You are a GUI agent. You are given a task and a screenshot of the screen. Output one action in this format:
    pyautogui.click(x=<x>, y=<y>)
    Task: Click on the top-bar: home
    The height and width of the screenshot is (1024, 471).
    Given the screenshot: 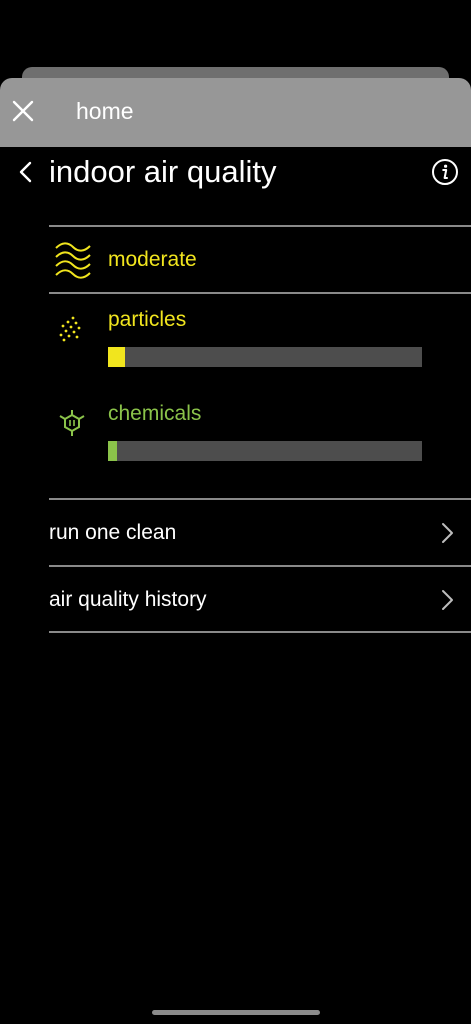 What is the action you would take?
    pyautogui.click(x=235, y=112)
    